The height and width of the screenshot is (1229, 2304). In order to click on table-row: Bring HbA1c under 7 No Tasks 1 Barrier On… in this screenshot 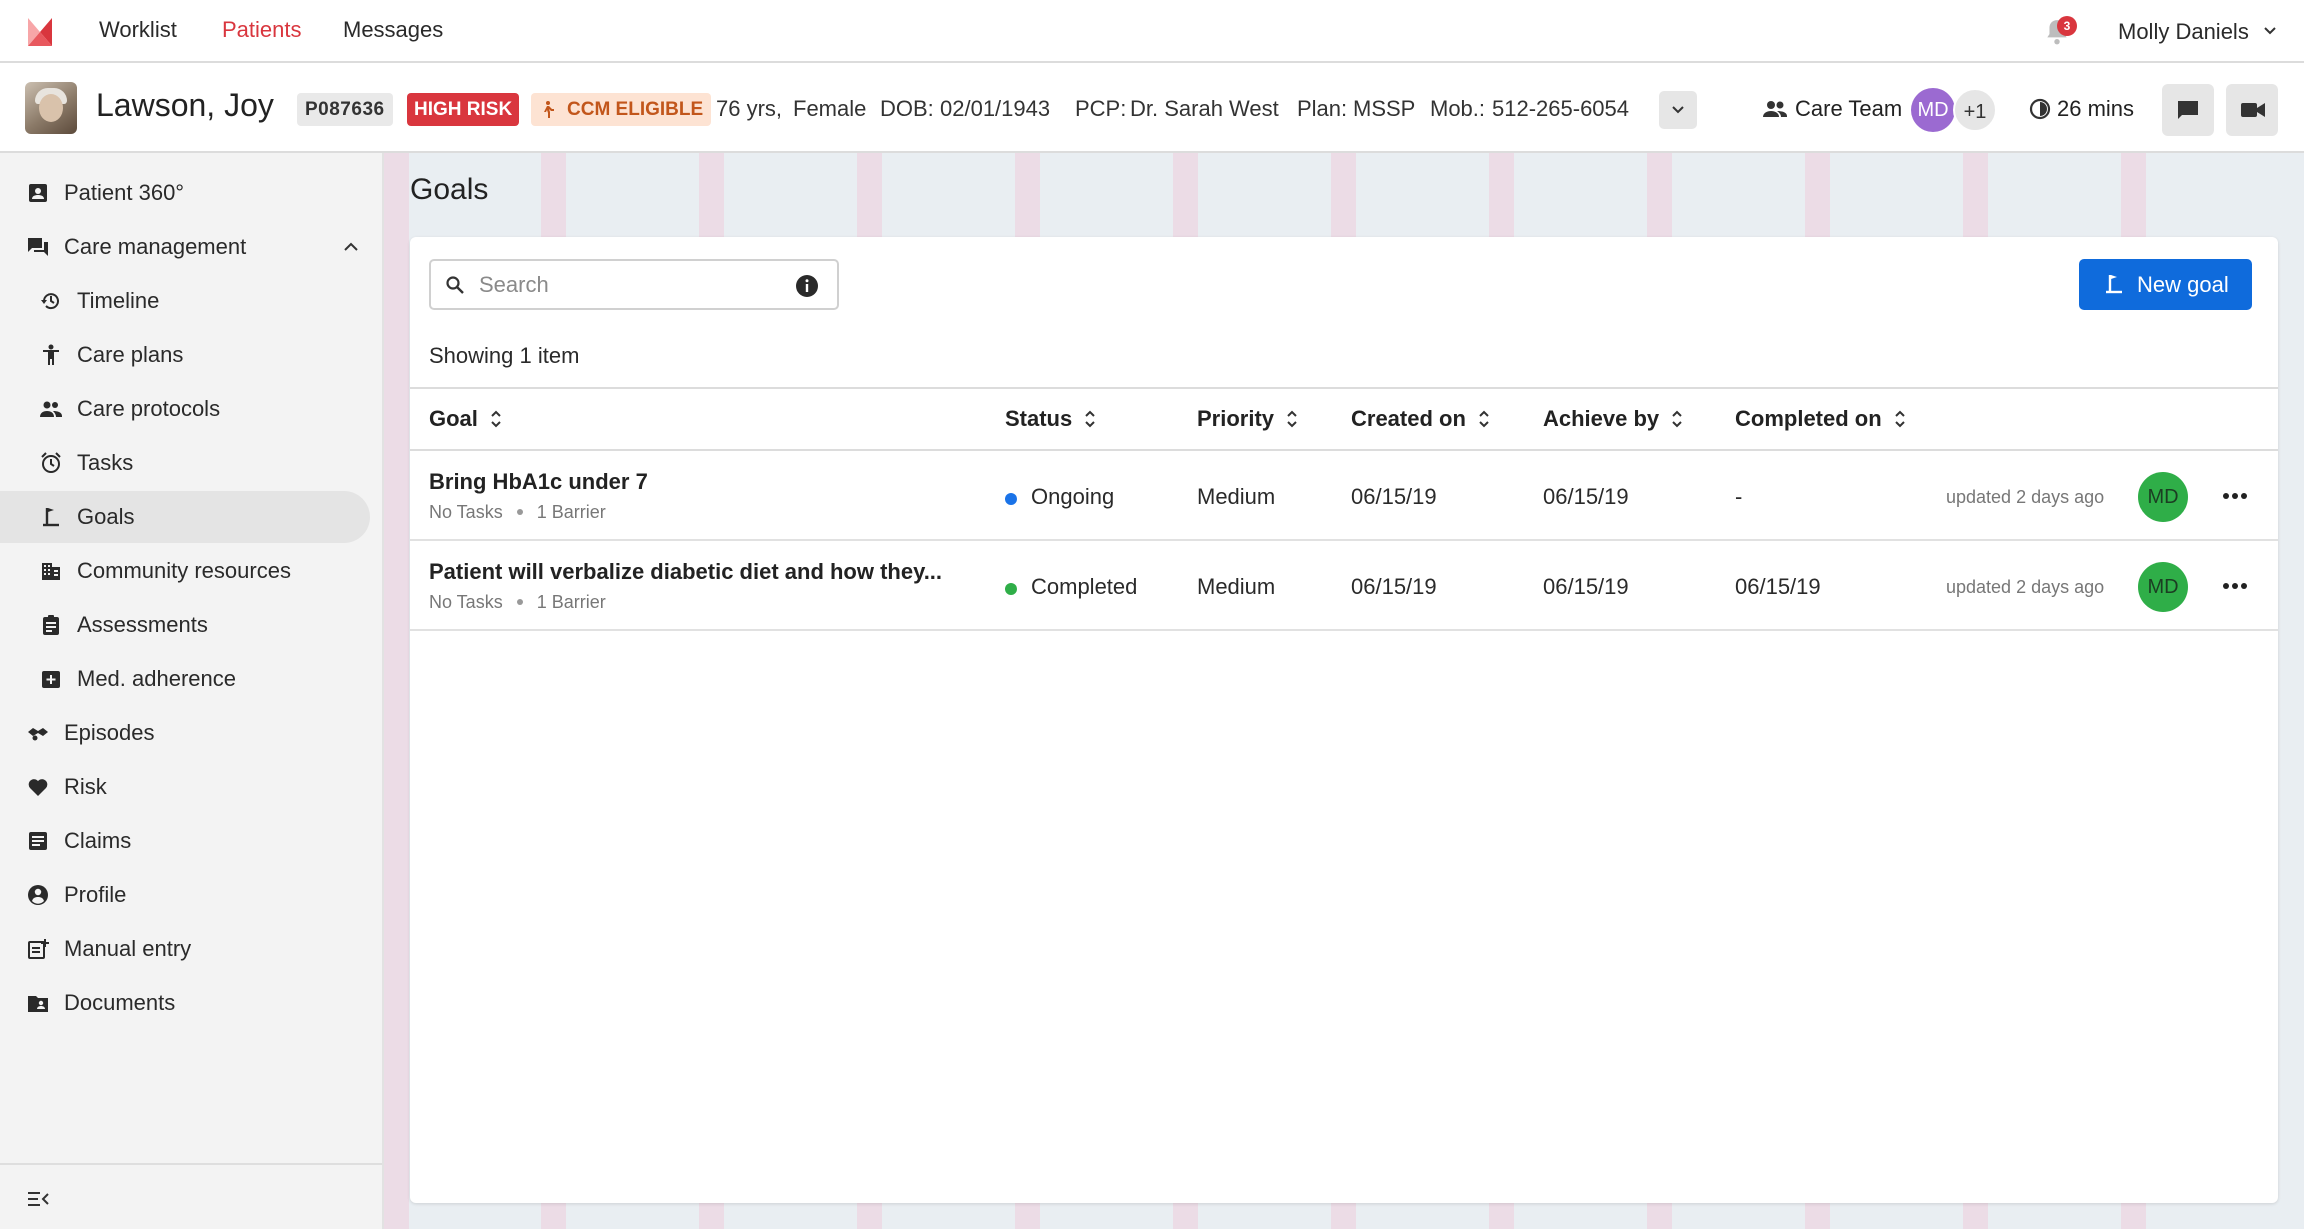, I will do `click(1344, 496)`.